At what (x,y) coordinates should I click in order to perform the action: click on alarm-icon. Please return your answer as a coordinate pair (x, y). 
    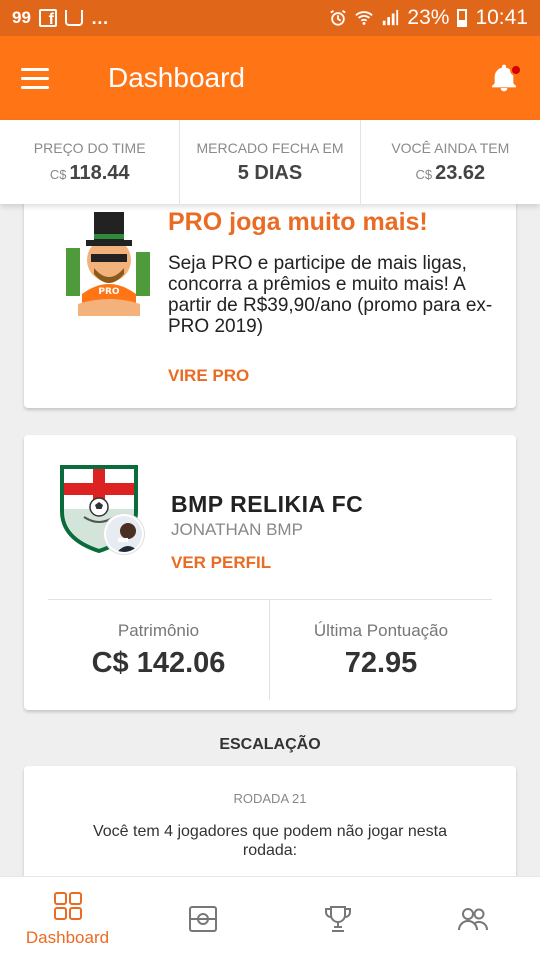
    Looking at the image, I should click on (338, 18).